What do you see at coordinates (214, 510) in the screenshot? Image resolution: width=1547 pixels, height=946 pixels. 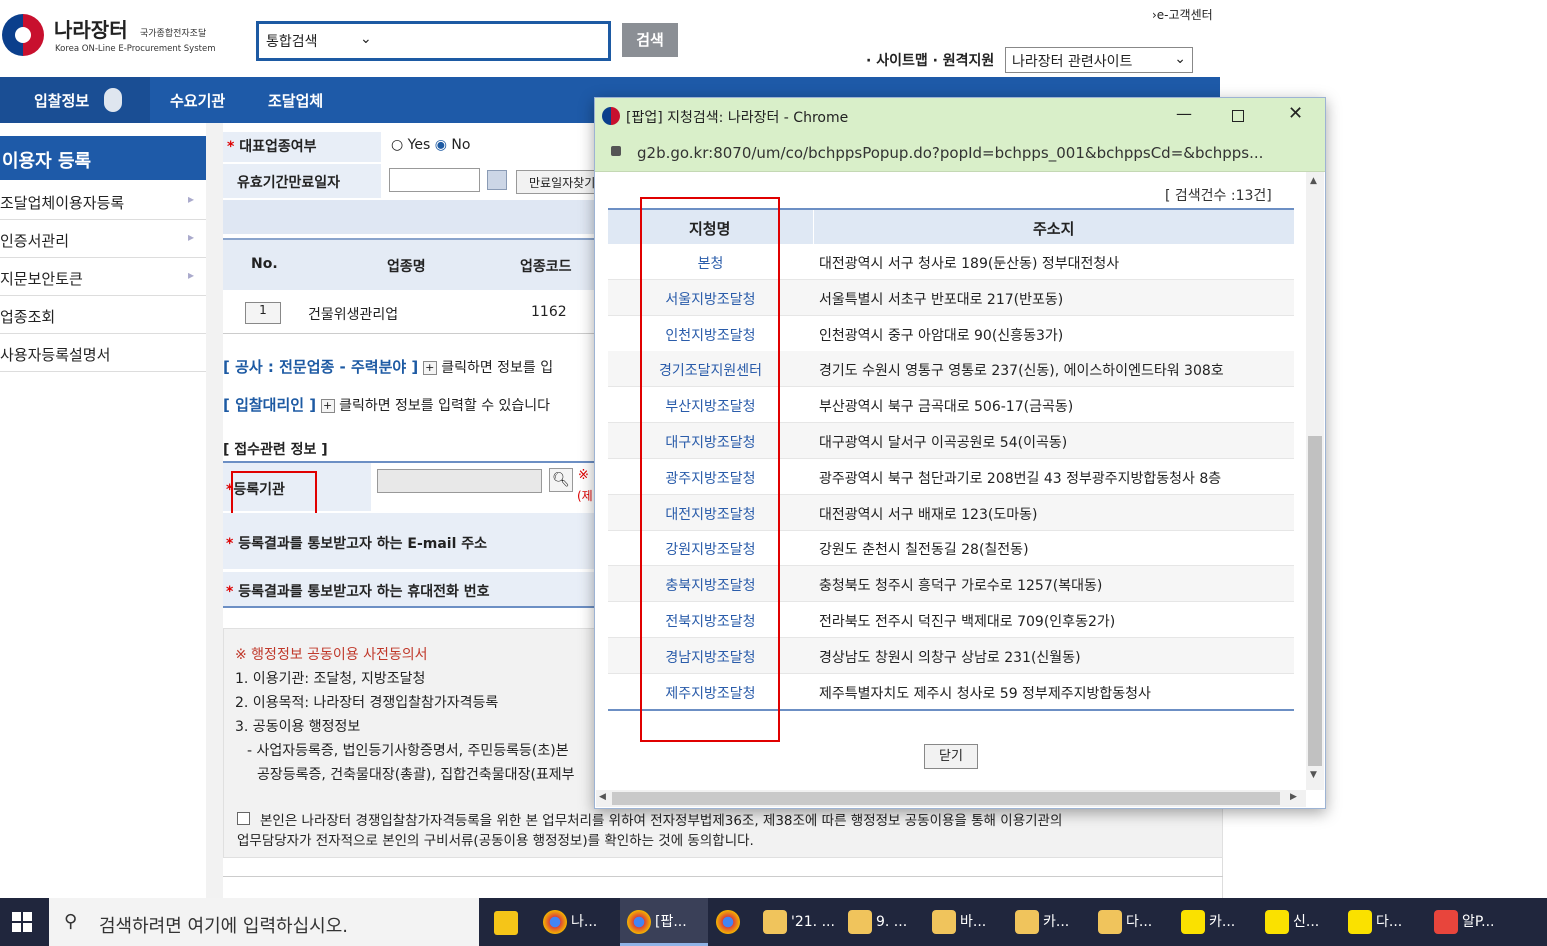 I see `sidebar-gutter` at bounding box center [214, 510].